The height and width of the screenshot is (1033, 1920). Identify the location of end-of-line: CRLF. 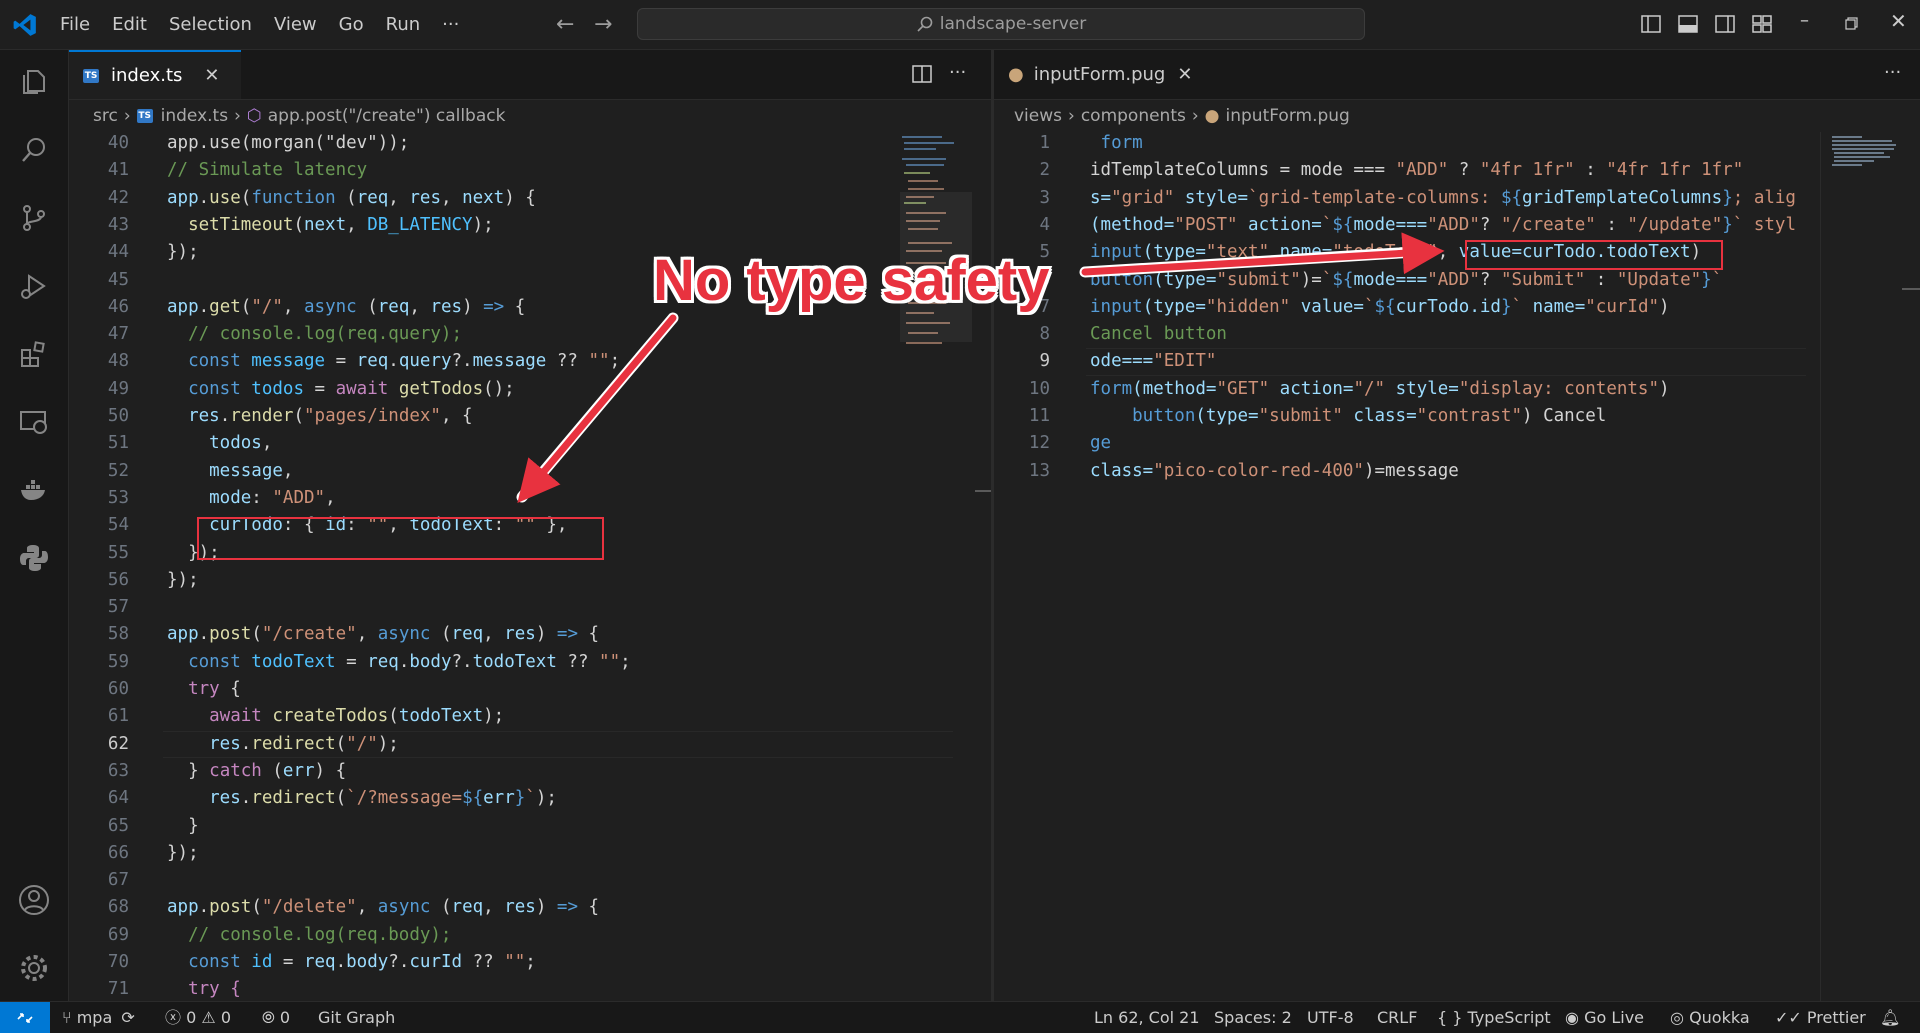
(1397, 1017).